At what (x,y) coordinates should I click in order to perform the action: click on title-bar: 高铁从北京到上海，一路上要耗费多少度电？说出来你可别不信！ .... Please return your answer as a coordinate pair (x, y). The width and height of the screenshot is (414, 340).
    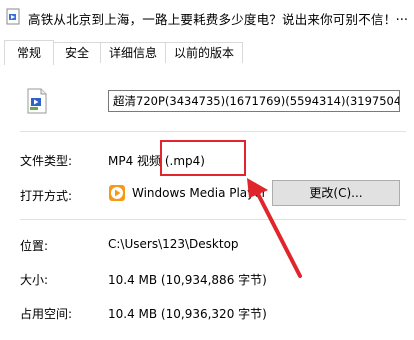
    Looking at the image, I should click on (207, 17).